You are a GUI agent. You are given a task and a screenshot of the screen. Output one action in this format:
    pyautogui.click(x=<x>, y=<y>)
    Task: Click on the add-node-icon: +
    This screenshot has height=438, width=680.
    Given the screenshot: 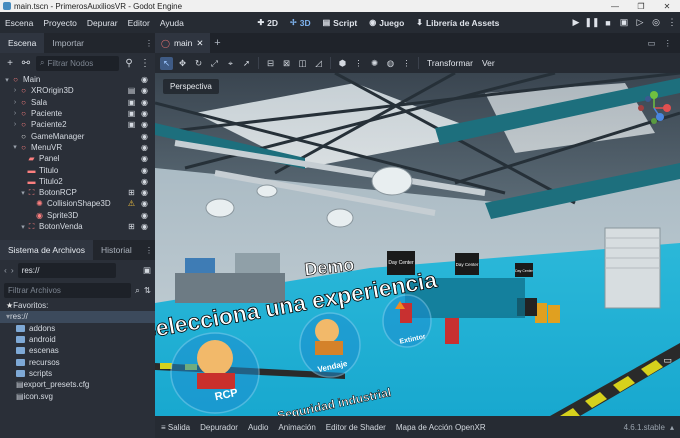 What is the action you would take?
    pyautogui.click(x=10, y=63)
    